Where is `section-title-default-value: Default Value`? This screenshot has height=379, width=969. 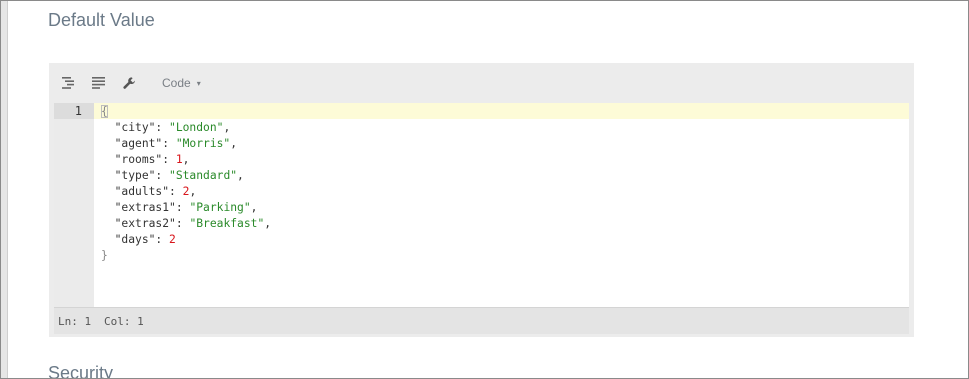
section-title-default-value: Default Value is located at coordinates (101, 20).